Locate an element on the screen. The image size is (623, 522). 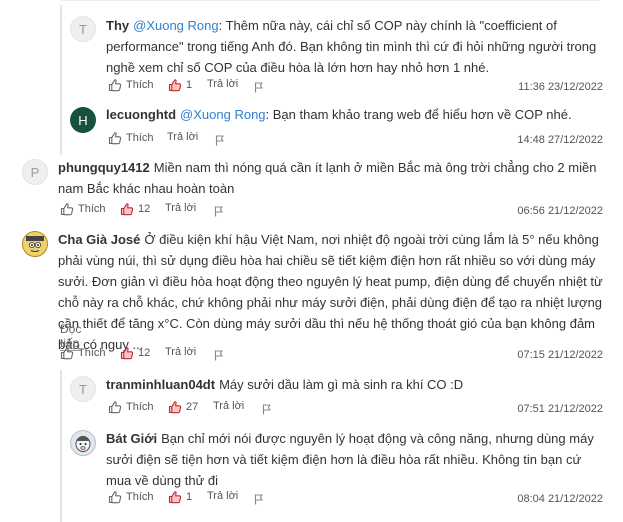
comment-timestamp: 11:36 23/12/2022 is located at coordinates (560, 87).